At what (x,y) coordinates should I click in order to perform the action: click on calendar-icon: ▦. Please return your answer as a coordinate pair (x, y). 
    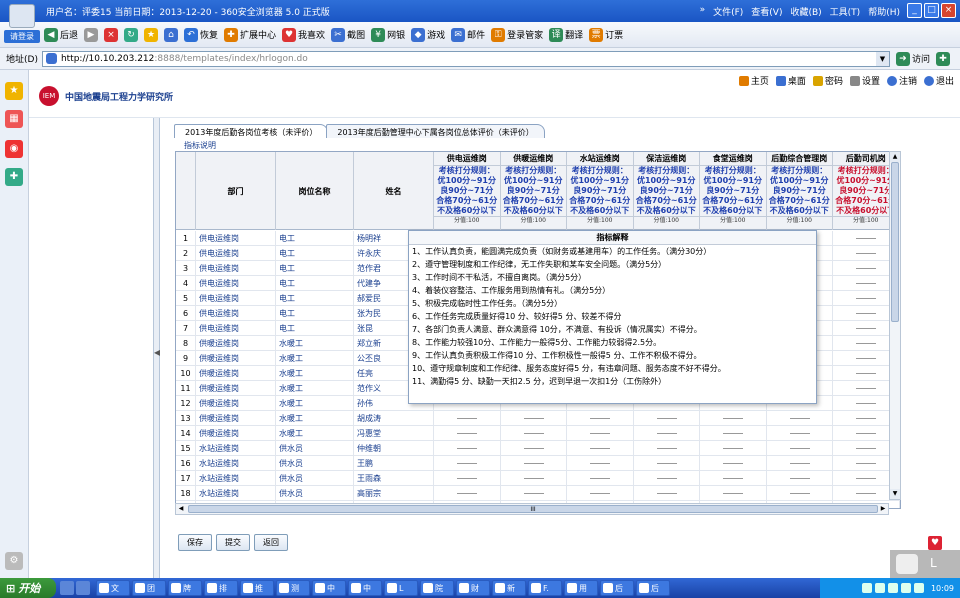
    Looking at the image, I should click on (14, 119).